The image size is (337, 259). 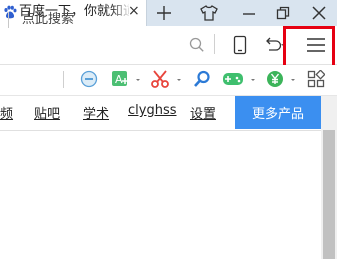 What do you see at coordinates (197, 45) in the screenshot?
I see `search-icon` at bounding box center [197, 45].